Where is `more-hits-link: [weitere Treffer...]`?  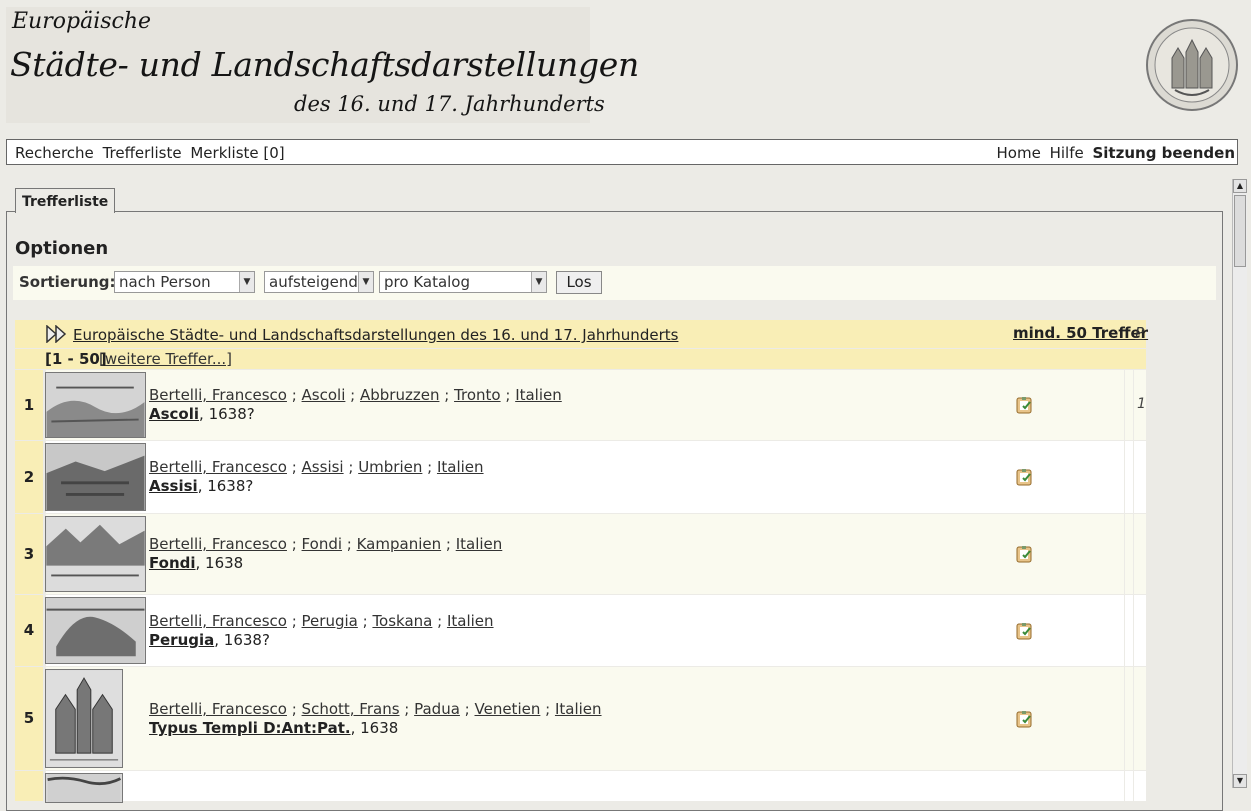
more-hits-link: [weitere Treffer...] is located at coordinates (165, 359).